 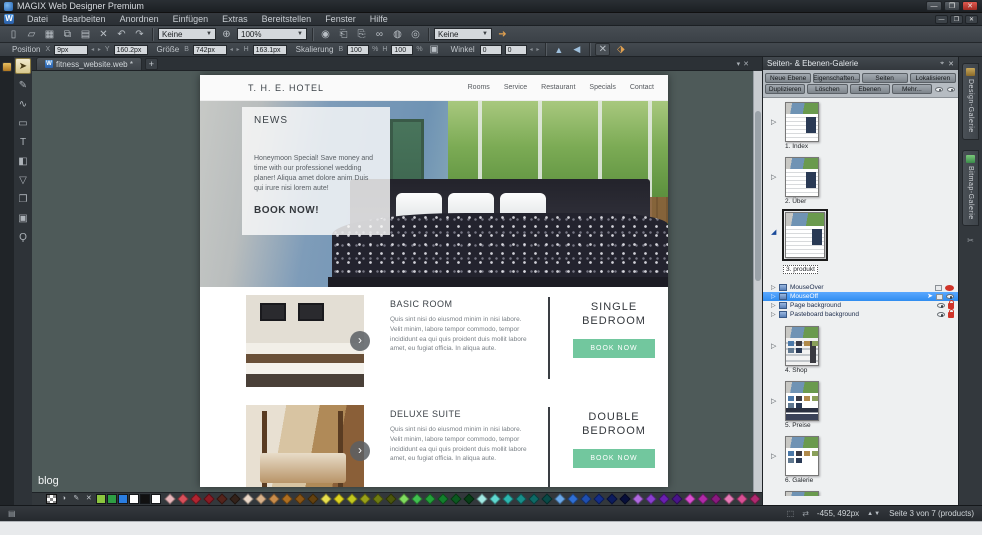 I want to click on selector-tool: ➤, so click(x=23, y=66).